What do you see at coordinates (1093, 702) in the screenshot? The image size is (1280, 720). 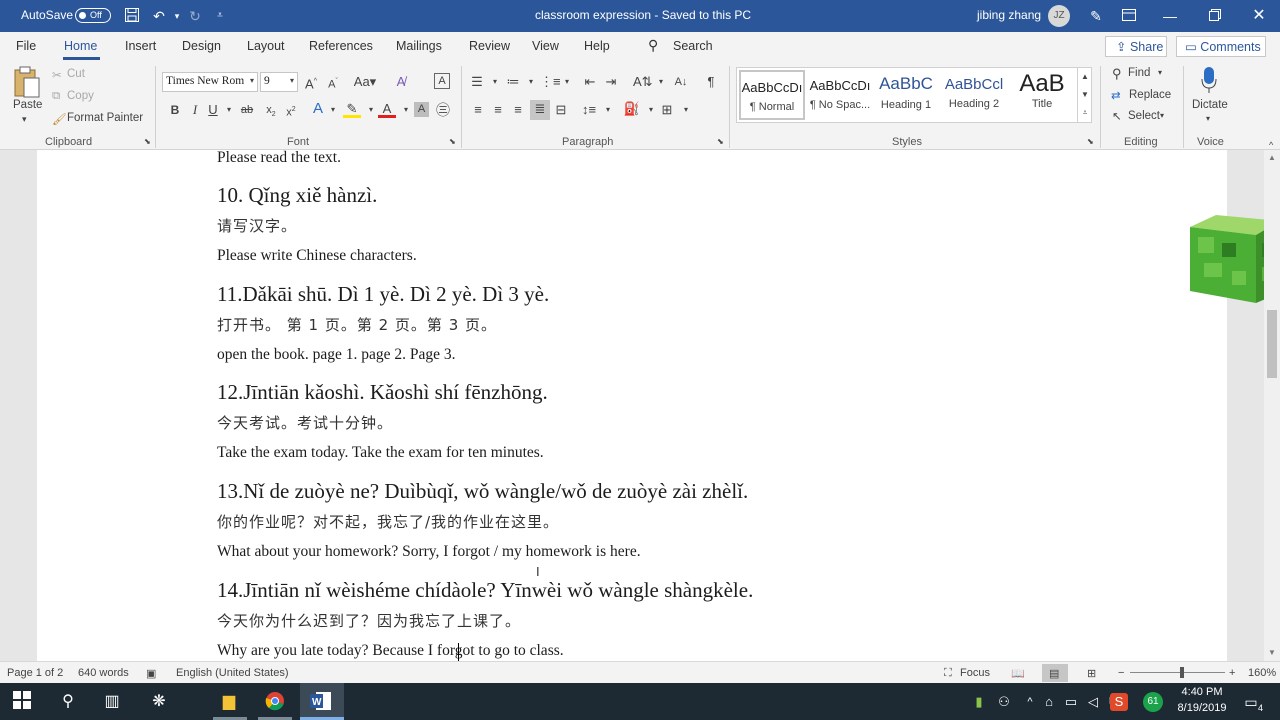 I see `volume-icon: ◁` at bounding box center [1093, 702].